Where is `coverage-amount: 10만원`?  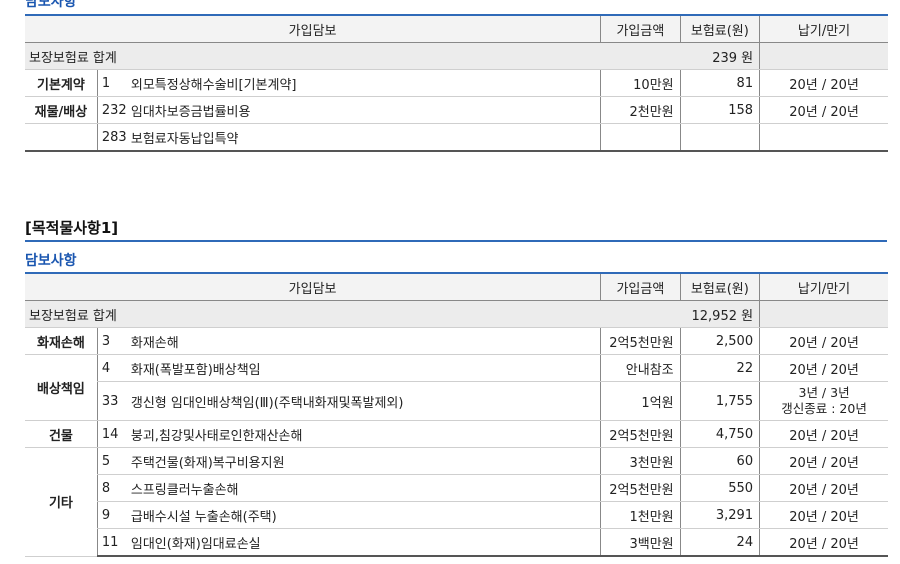
coverage-amount: 10만원 is located at coordinates (640, 83).